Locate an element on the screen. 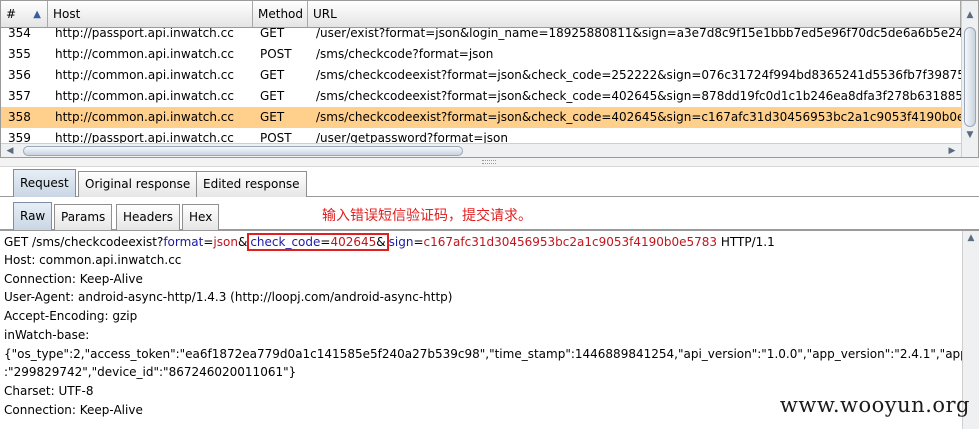 Image resolution: width=979 pixels, height=429 pixels. tab-original-response: Original response is located at coordinates (138, 184).